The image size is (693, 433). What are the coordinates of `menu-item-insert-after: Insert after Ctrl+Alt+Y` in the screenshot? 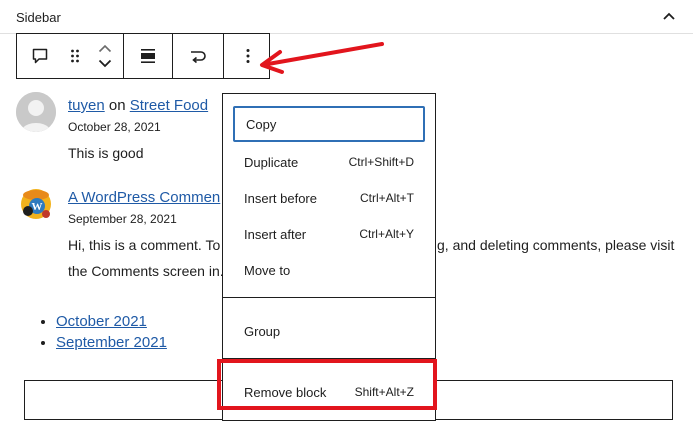 It's located at (329, 234).